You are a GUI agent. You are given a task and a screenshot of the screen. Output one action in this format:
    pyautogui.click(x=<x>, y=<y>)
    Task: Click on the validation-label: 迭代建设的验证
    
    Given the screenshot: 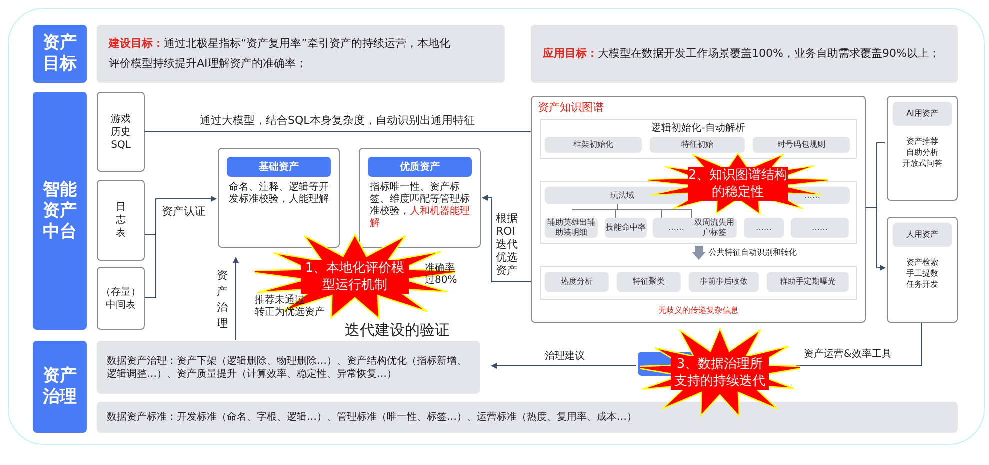 What is the action you would take?
    pyautogui.click(x=397, y=330)
    